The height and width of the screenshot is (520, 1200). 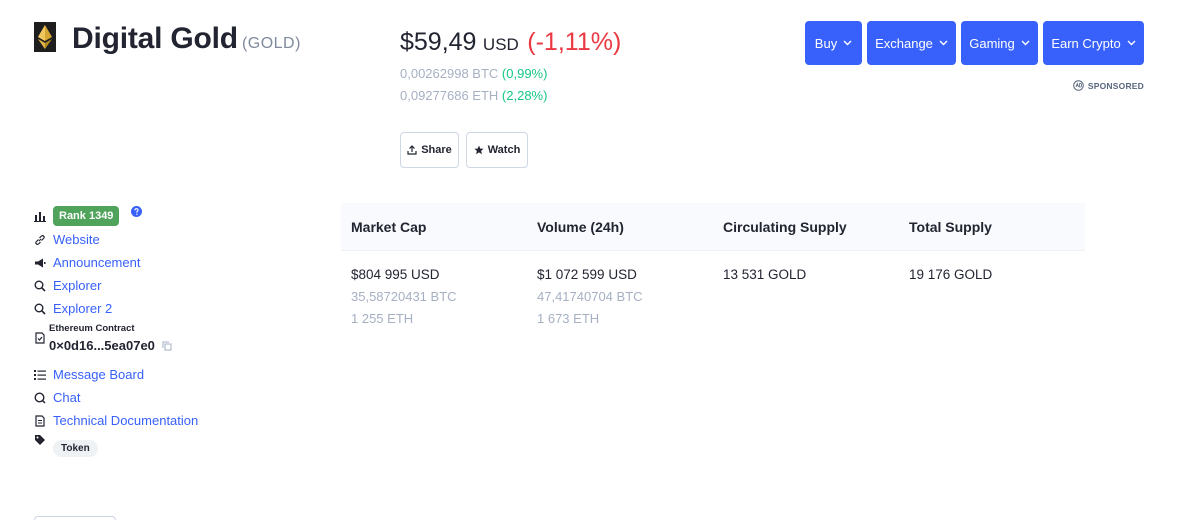 I want to click on technical-documentation-link: Technical Documentation, so click(x=125, y=420).